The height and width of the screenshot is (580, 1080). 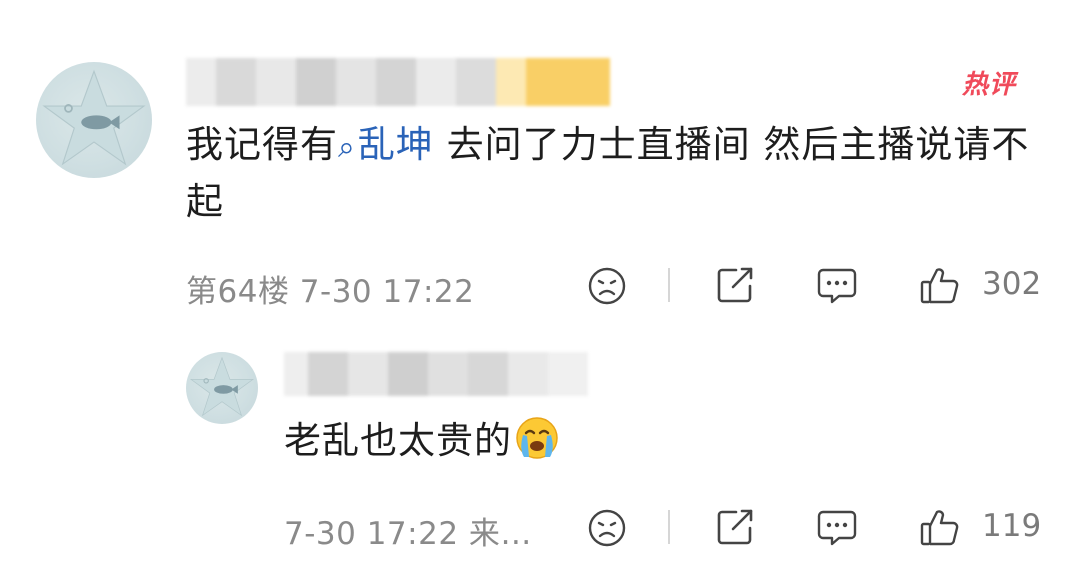 I want to click on crying-face-emoji-icon, so click(x=537, y=445).